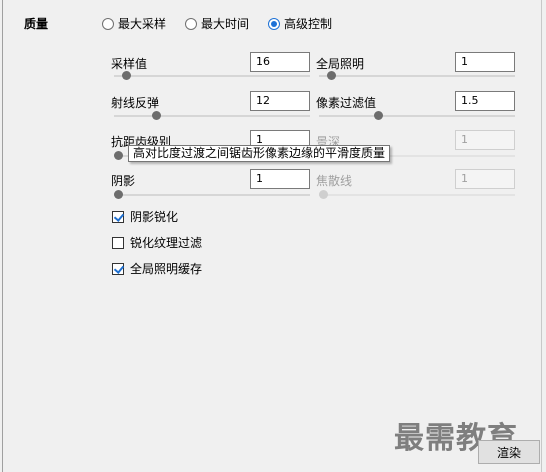 Image resolution: width=546 pixels, height=472 pixels. Describe the element at coordinates (166, 269) in the screenshot. I see `checkbox-label: 全局照明缓存` at that location.